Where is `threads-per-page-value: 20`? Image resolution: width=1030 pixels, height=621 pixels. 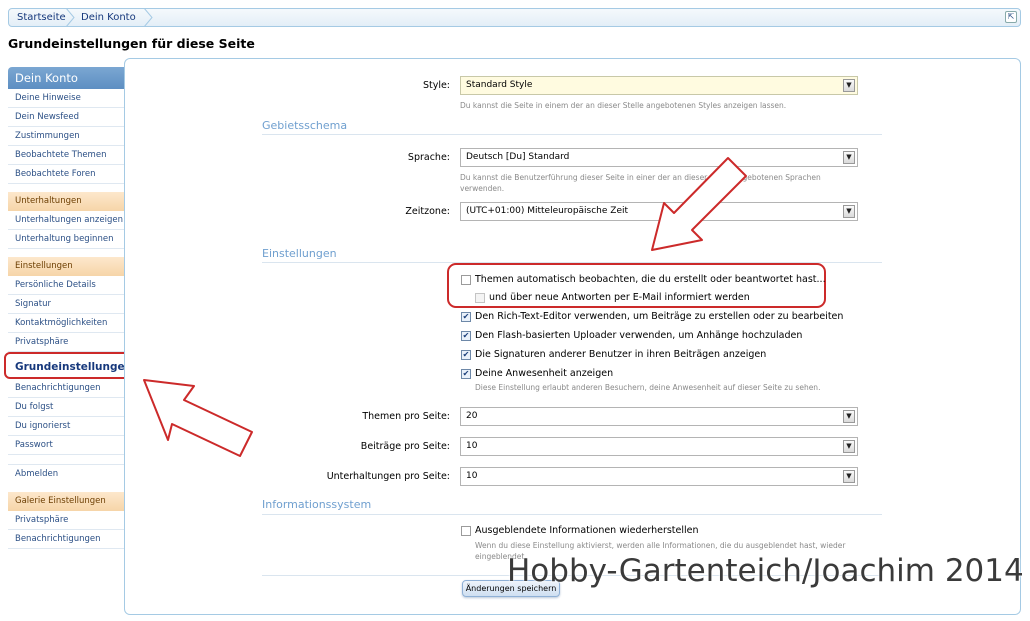 threads-per-page-value: 20 is located at coordinates (472, 416).